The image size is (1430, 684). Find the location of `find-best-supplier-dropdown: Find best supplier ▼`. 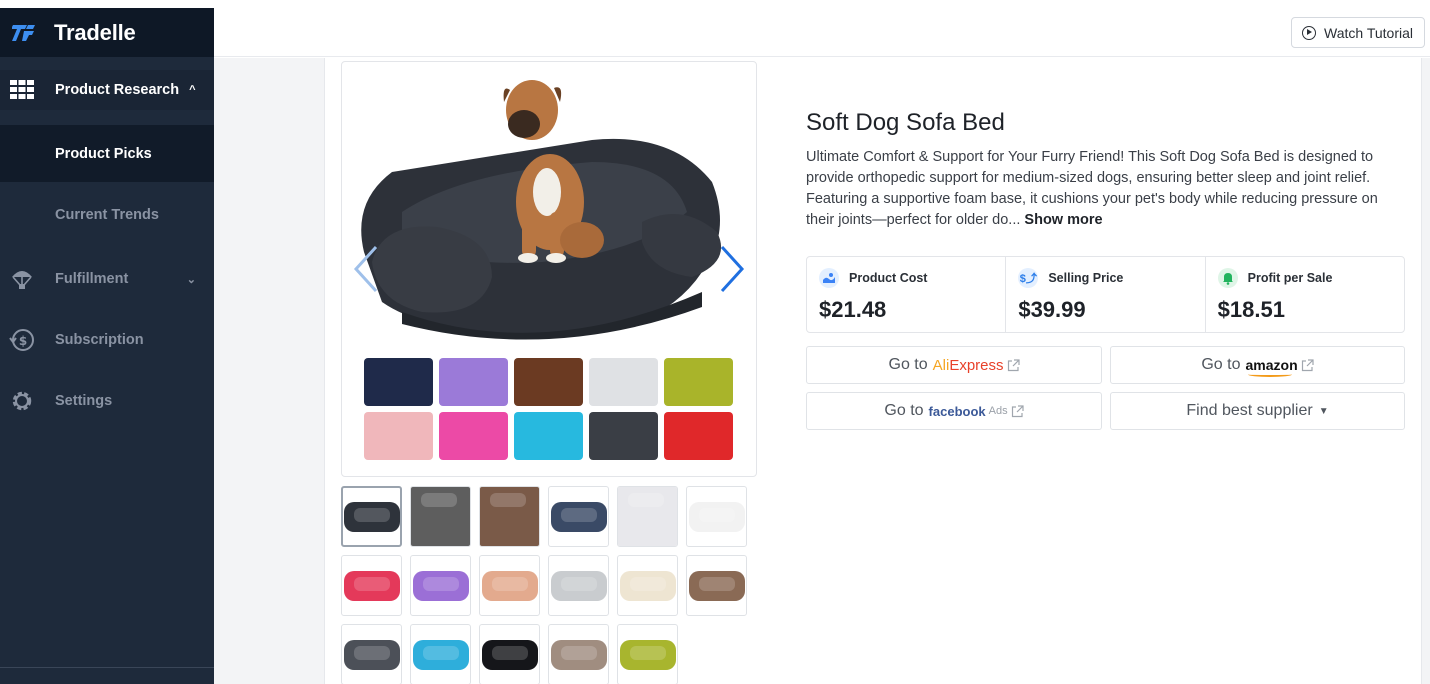

find-best-supplier-dropdown: Find best supplier ▼ is located at coordinates (1257, 411).